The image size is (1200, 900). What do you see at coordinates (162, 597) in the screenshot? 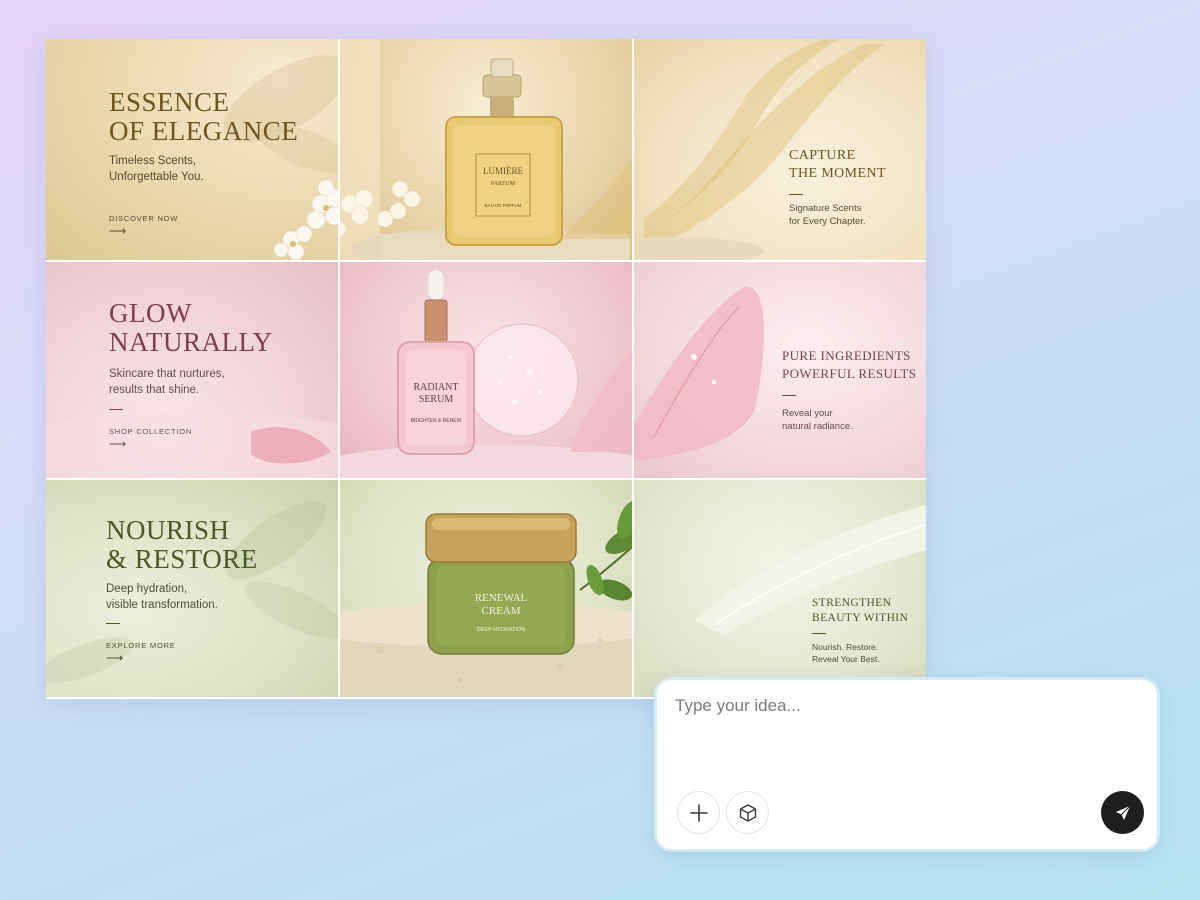
I see `tile-subline: Deep hydration, visible transformation.` at bounding box center [162, 597].